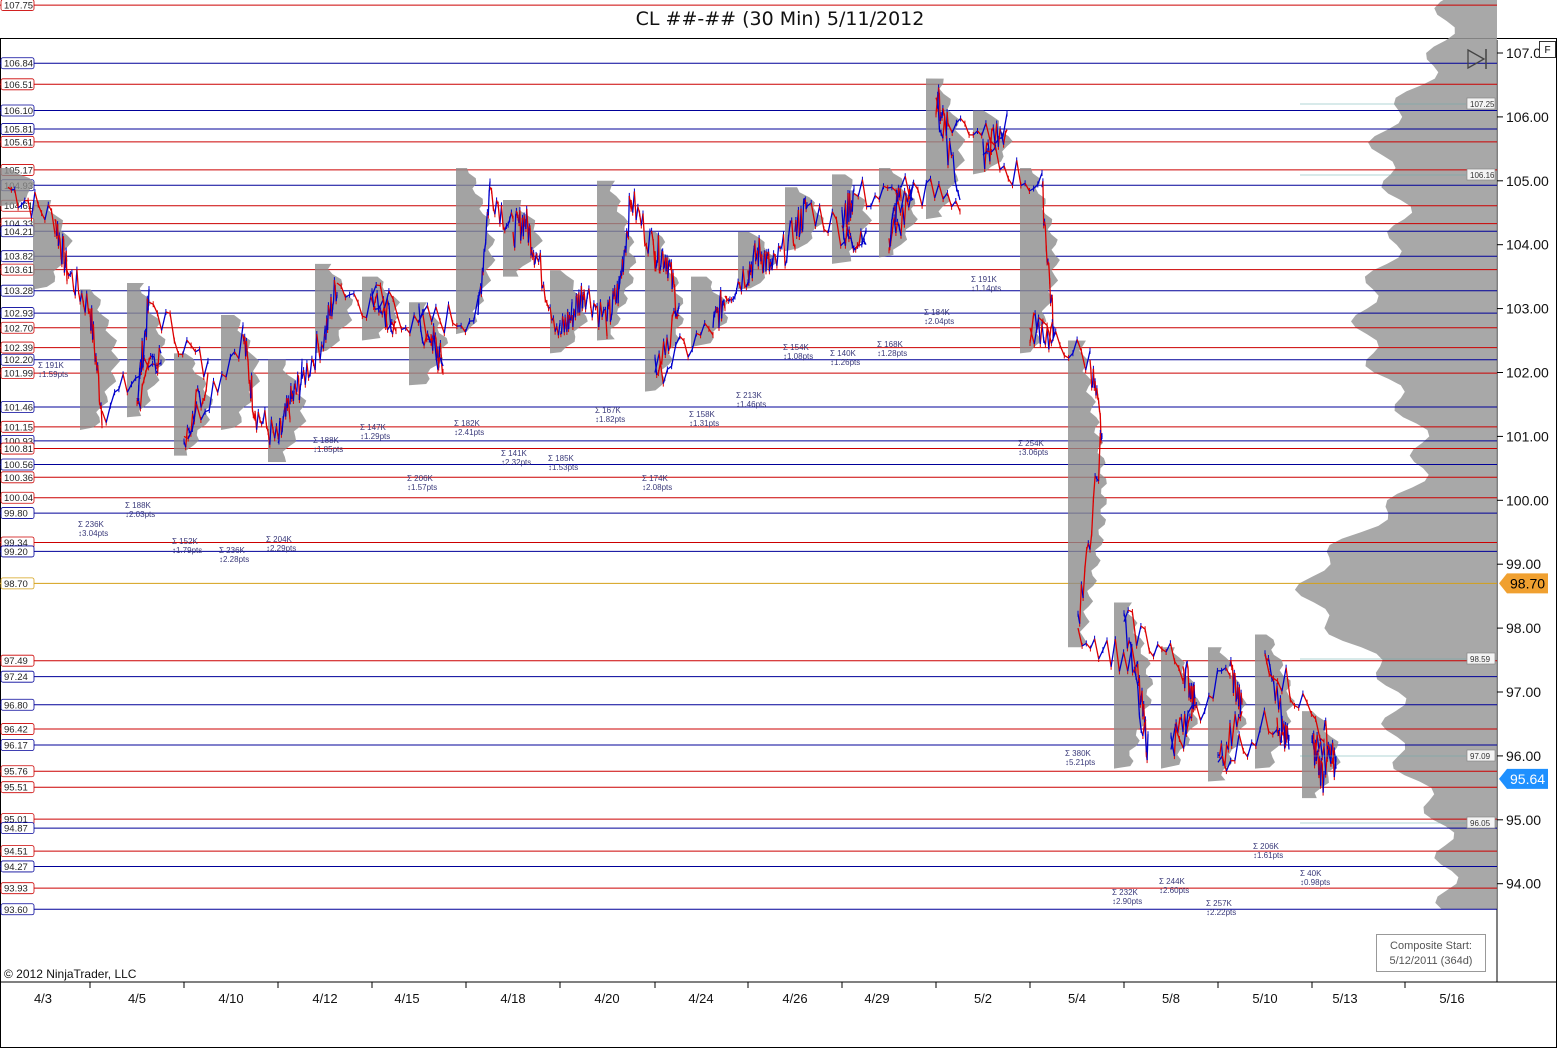 The height and width of the screenshot is (1051, 1560). Describe the element at coordinates (516, 462) in the screenshot. I see `session-range-label: ↕2.32pts` at that location.